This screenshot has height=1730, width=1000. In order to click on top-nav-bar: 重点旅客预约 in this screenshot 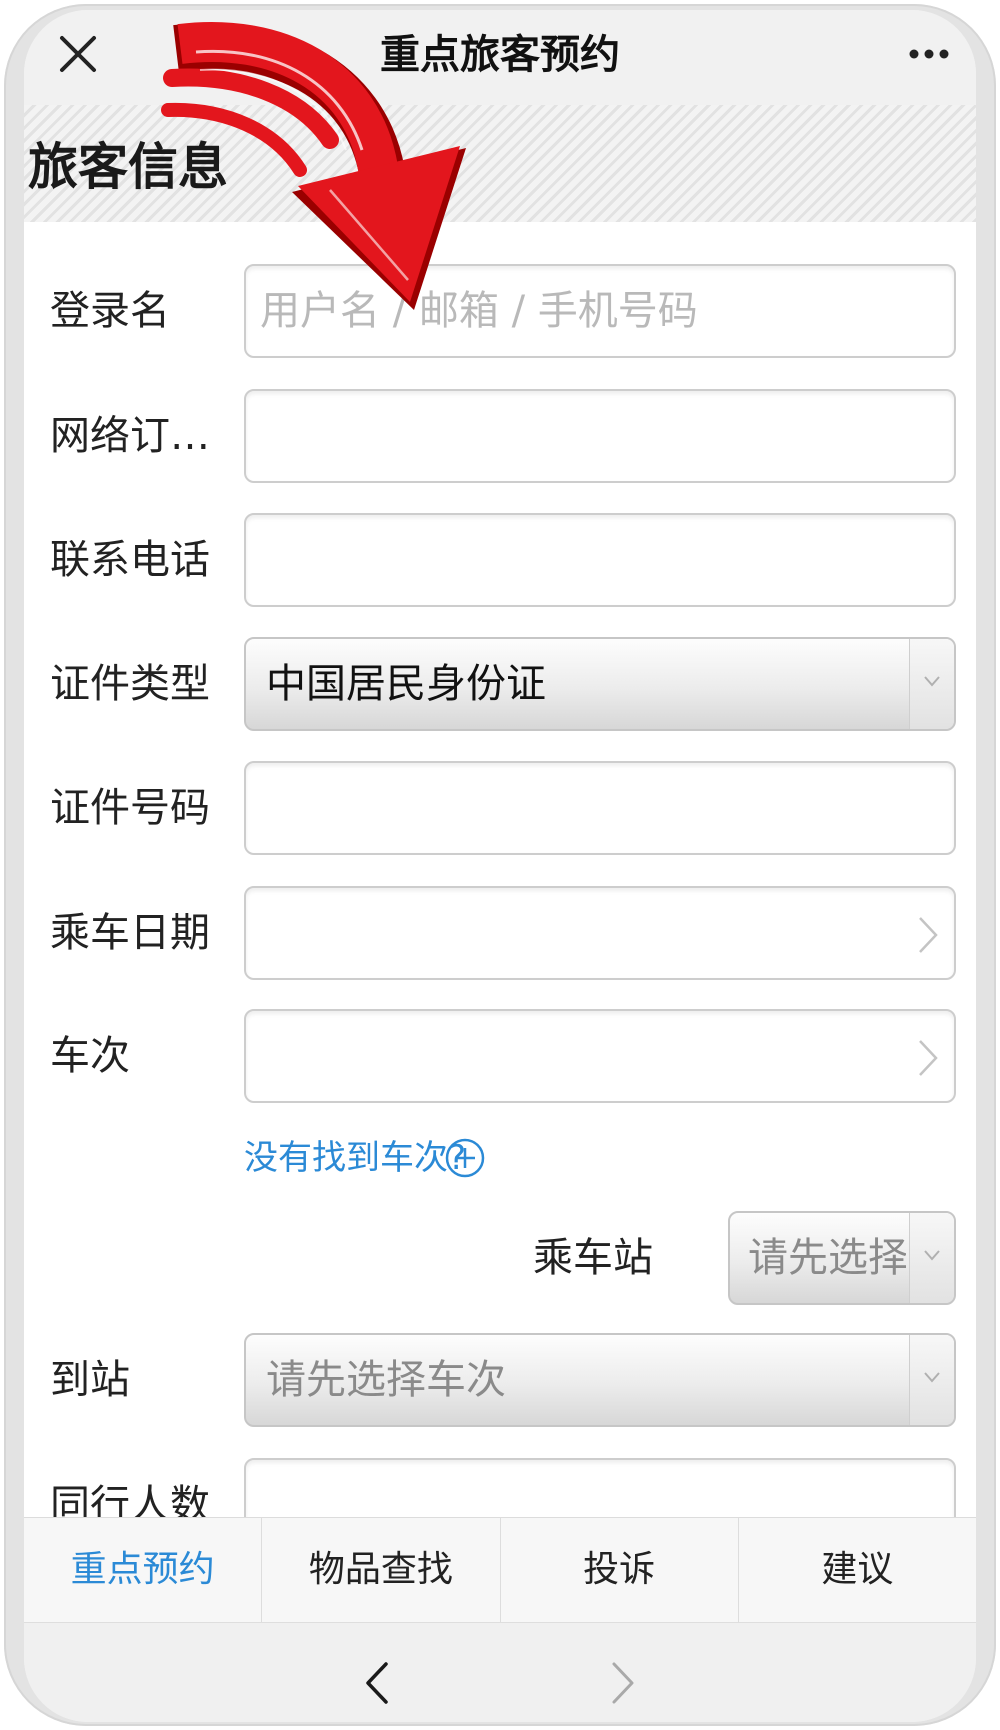, I will do `click(500, 57)`.